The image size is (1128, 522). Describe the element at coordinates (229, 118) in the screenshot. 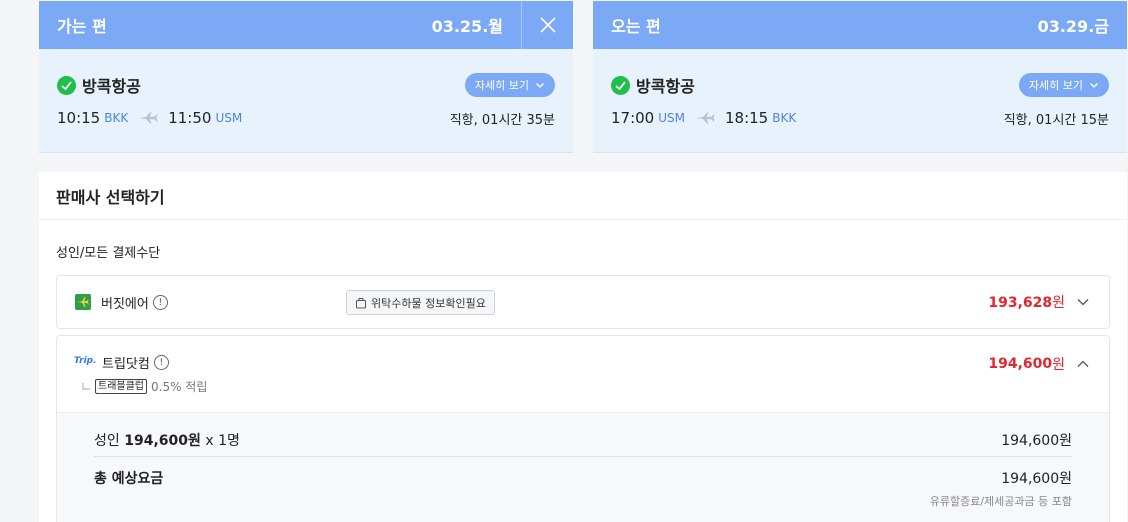

I see `outbound-arr-code: USM` at that location.